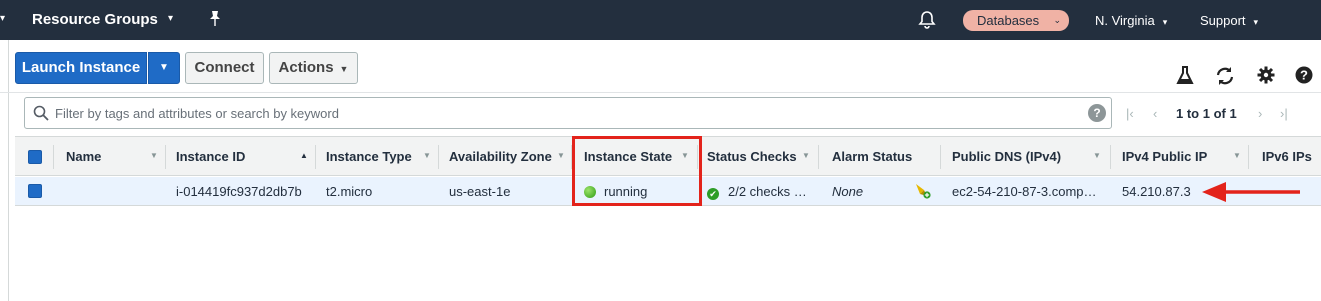 This screenshot has height=301, width=1321. What do you see at coordinates (1097, 113) in the screenshot?
I see `search-help-icon: ?` at bounding box center [1097, 113].